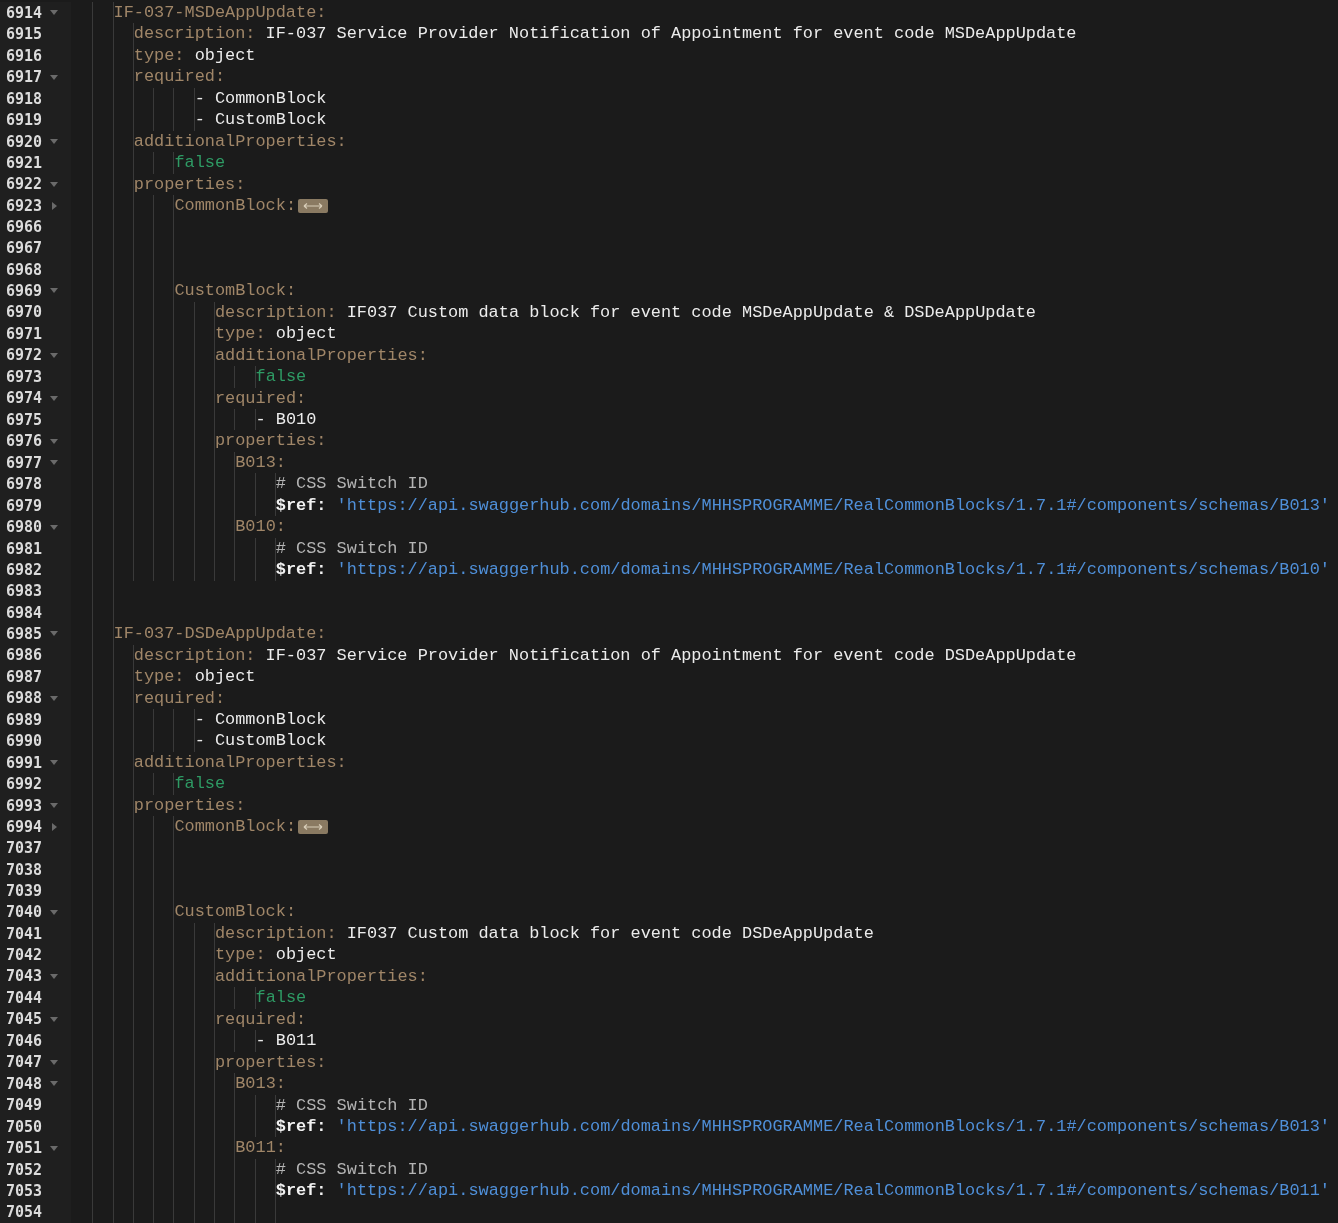 The width and height of the screenshot is (1338, 1223). Describe the element at coordinates (286, 1041) in the screenshot. I see `yaml-value: - B011` at that location.